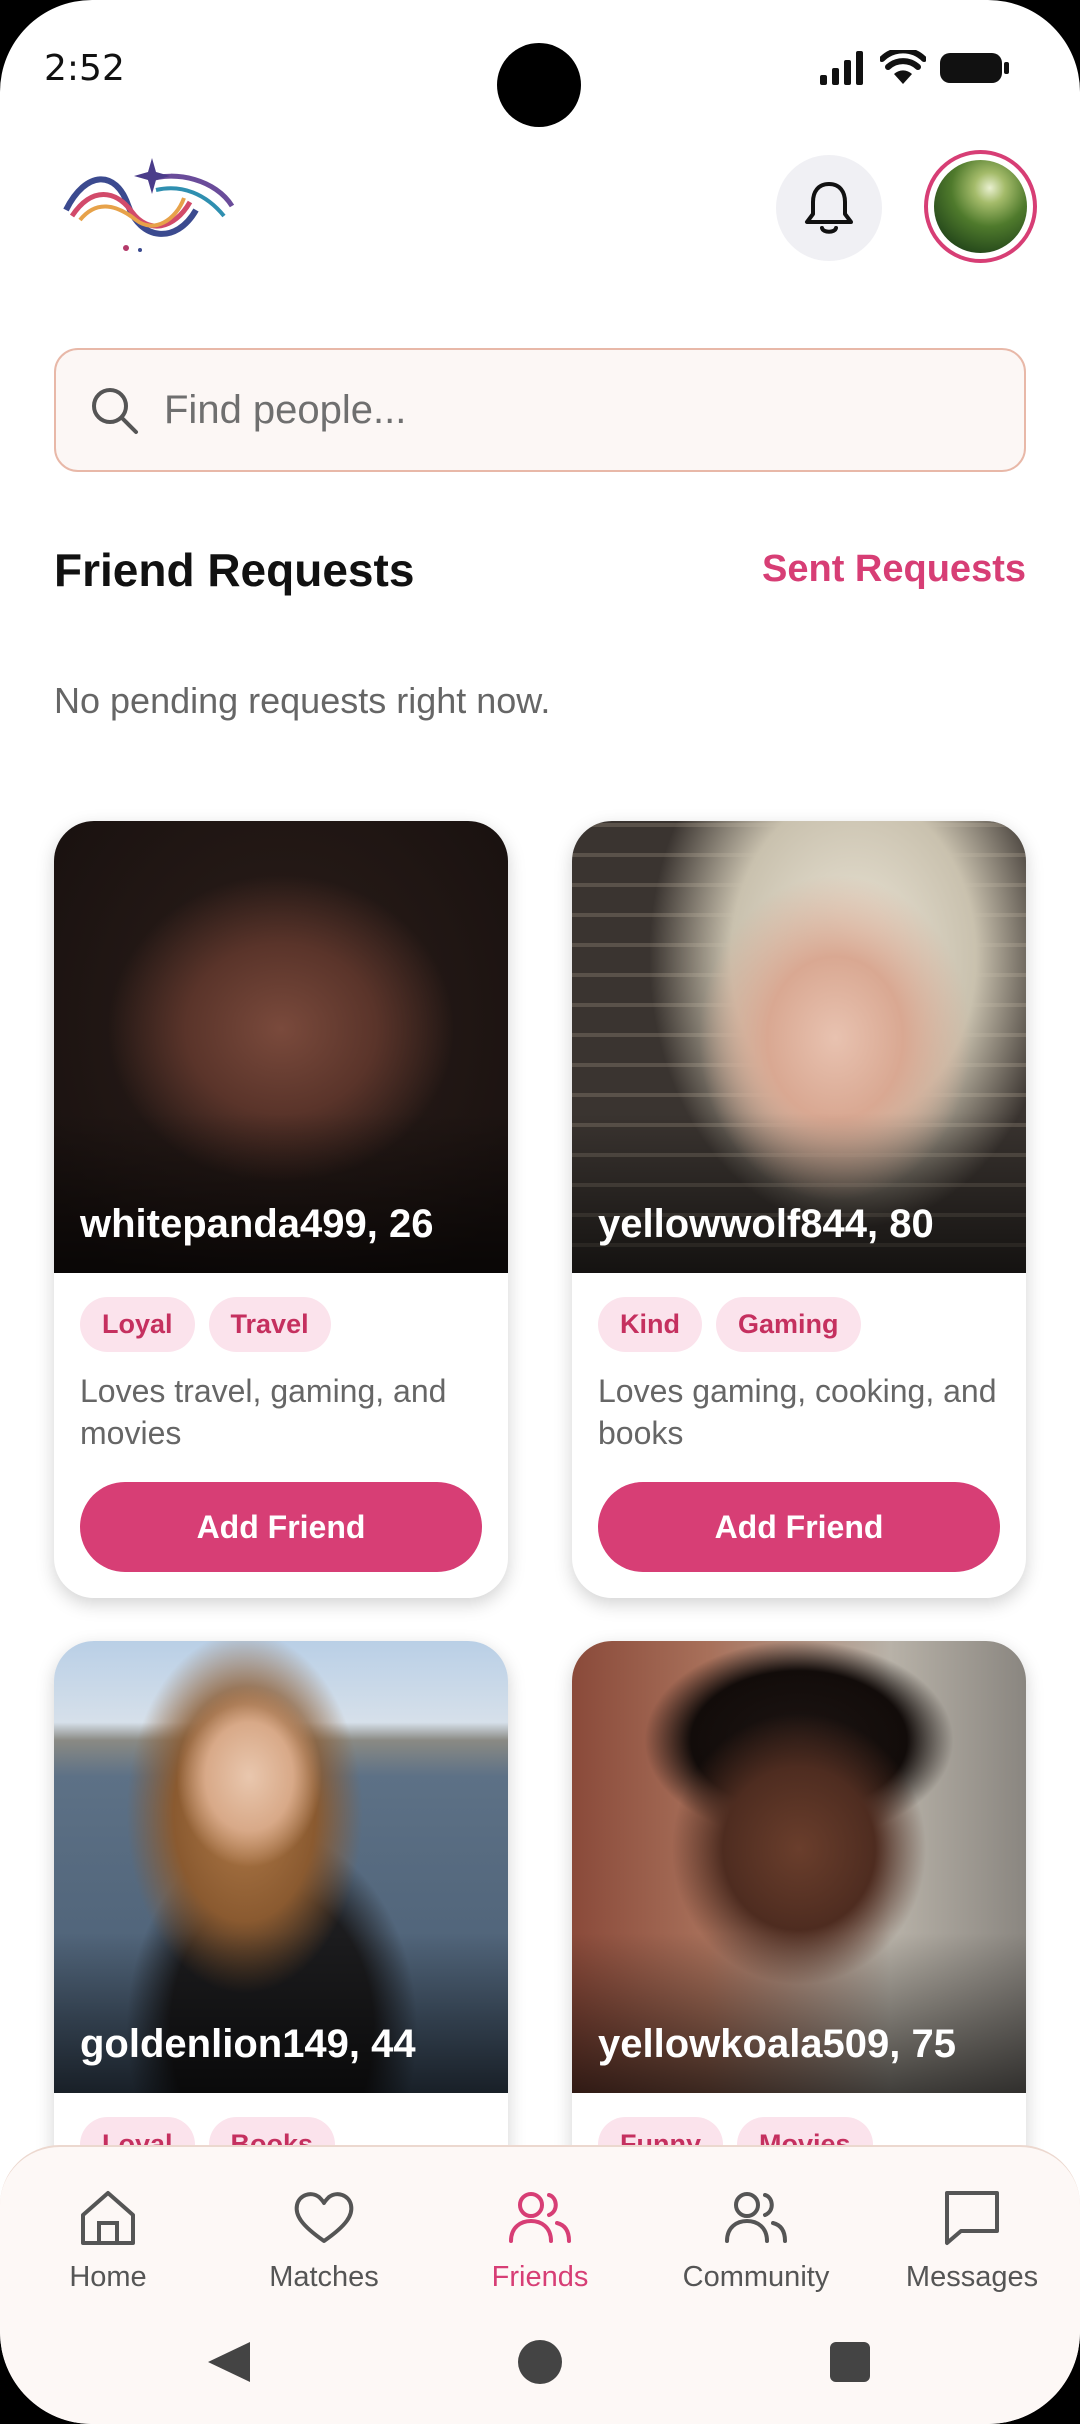 This screenshot has height=2424, width=1080. I want to click on camera-cutout, so click(539, 85).